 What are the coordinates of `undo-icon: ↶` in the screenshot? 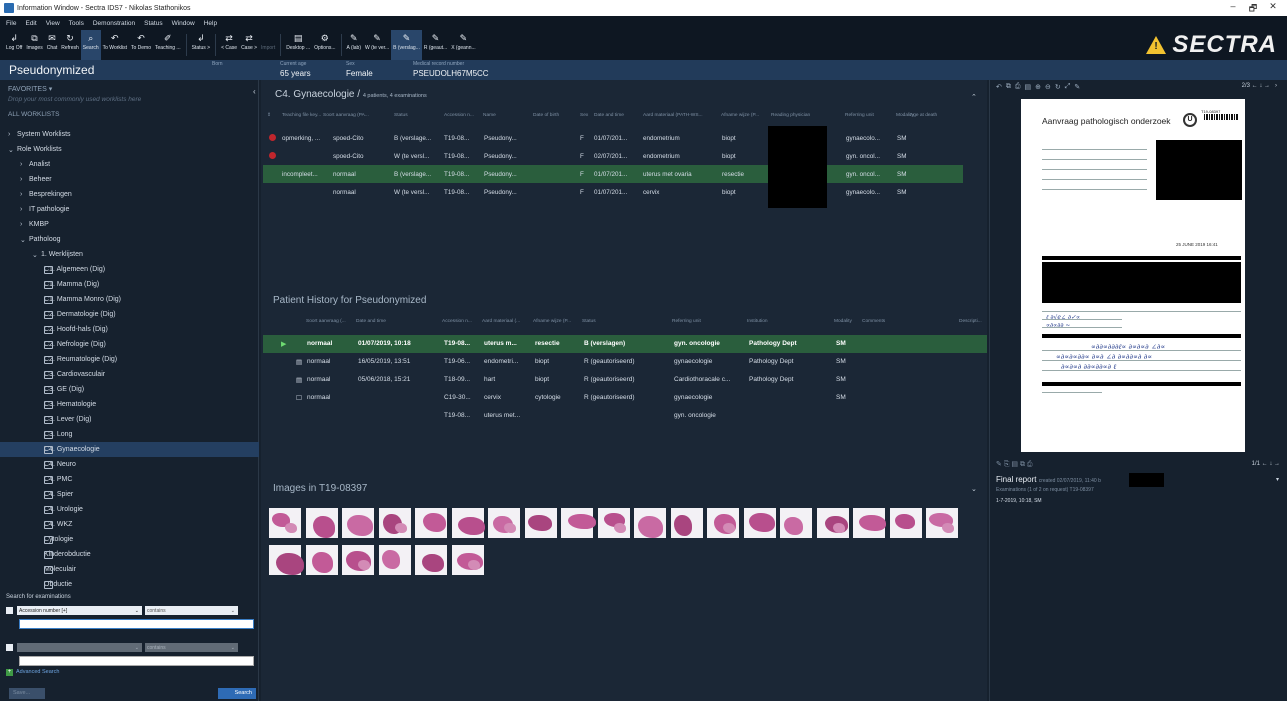 It's located at (999, 87).